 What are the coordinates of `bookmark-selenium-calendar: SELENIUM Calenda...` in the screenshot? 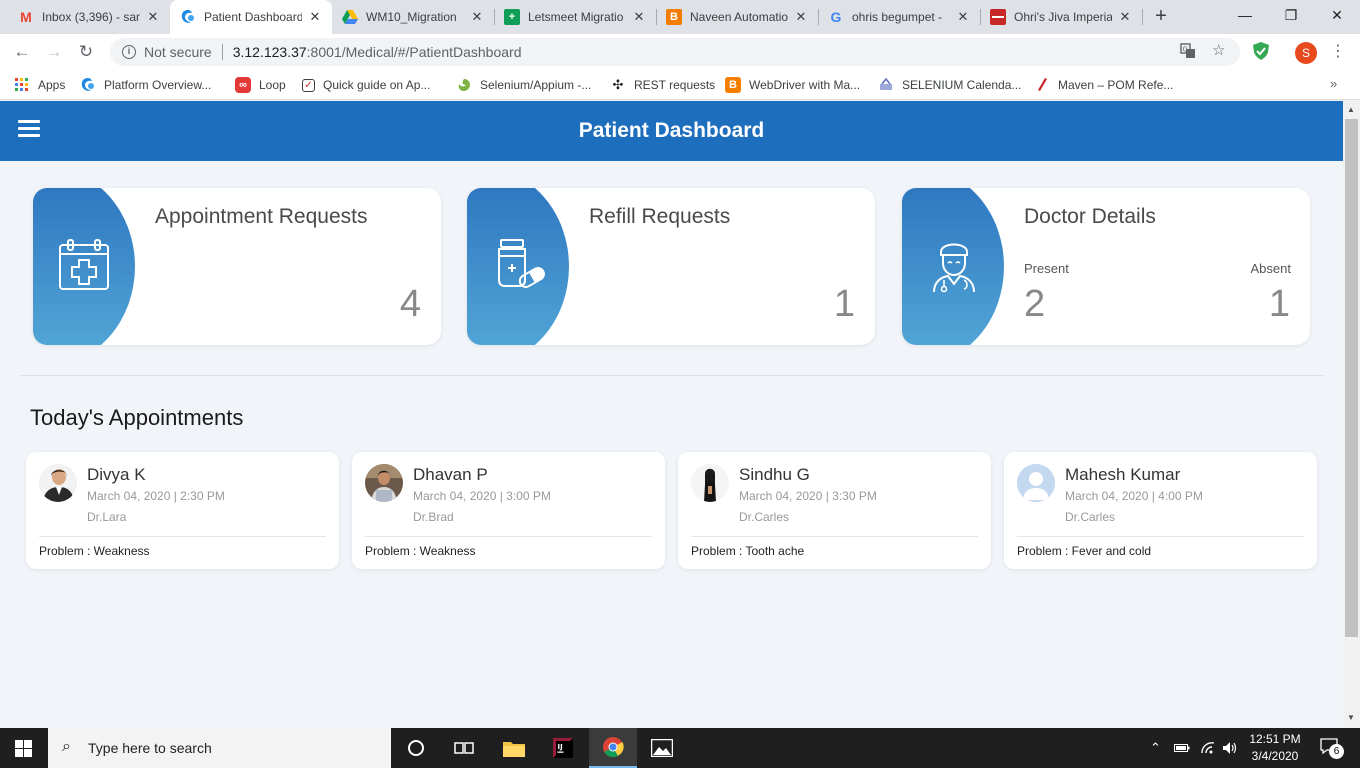 It's located at (949, 85).